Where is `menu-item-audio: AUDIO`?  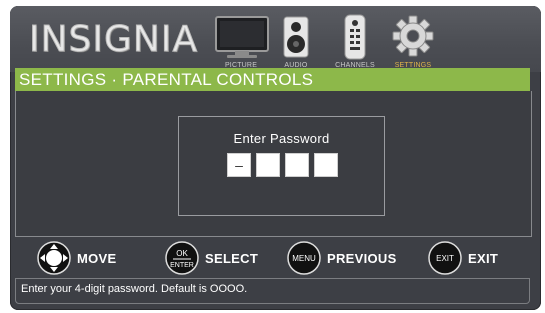
menu-item-audio: AUDIO is located at coordinates (296, 41).